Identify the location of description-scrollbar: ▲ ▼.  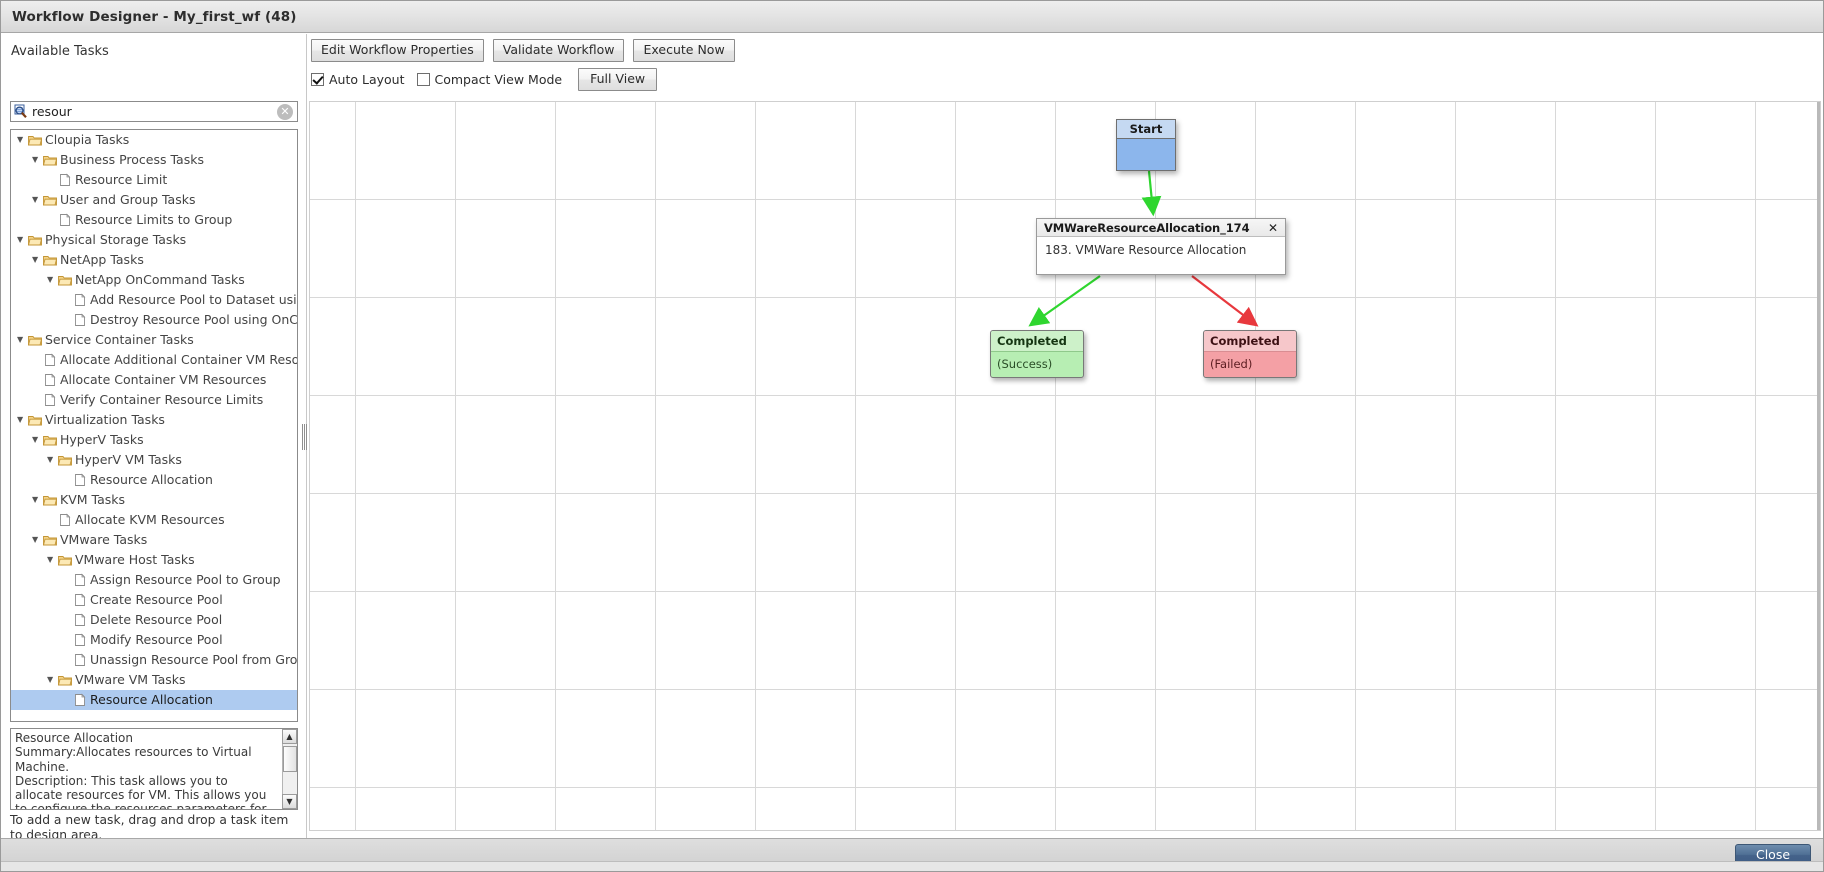
(289, 769).